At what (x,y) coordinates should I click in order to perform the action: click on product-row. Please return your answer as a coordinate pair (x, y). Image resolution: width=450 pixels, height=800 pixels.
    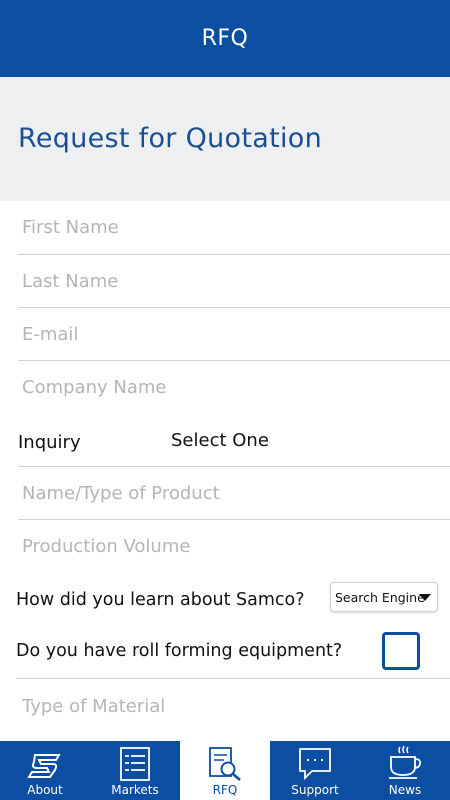
    Looking at the image, I should click on (234, 493).